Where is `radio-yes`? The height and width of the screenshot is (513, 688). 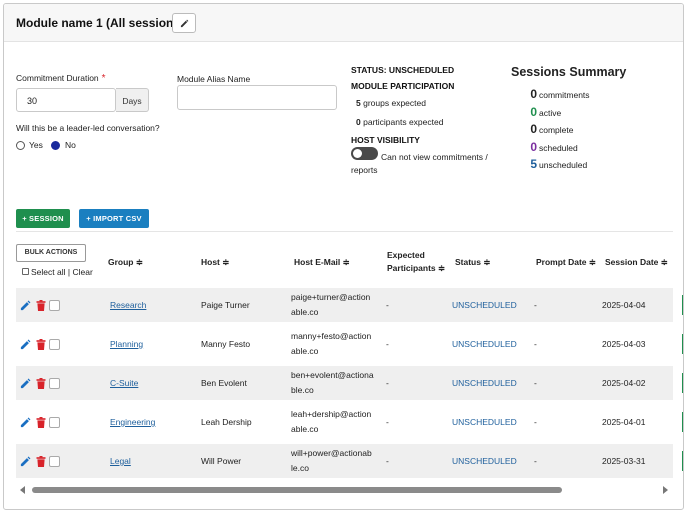 radio-yes is located at coordinates (20, 145).